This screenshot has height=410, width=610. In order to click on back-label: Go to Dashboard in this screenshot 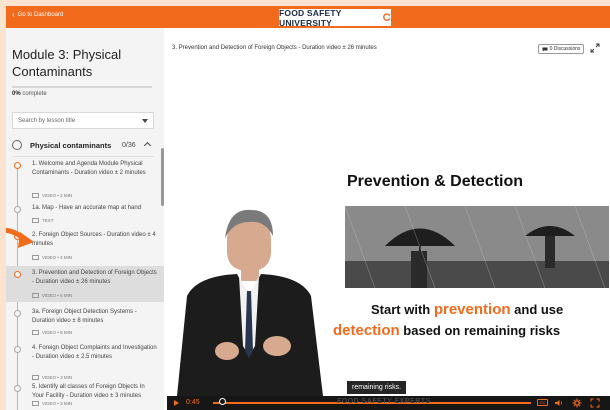, I will do `click(40, 15)`.